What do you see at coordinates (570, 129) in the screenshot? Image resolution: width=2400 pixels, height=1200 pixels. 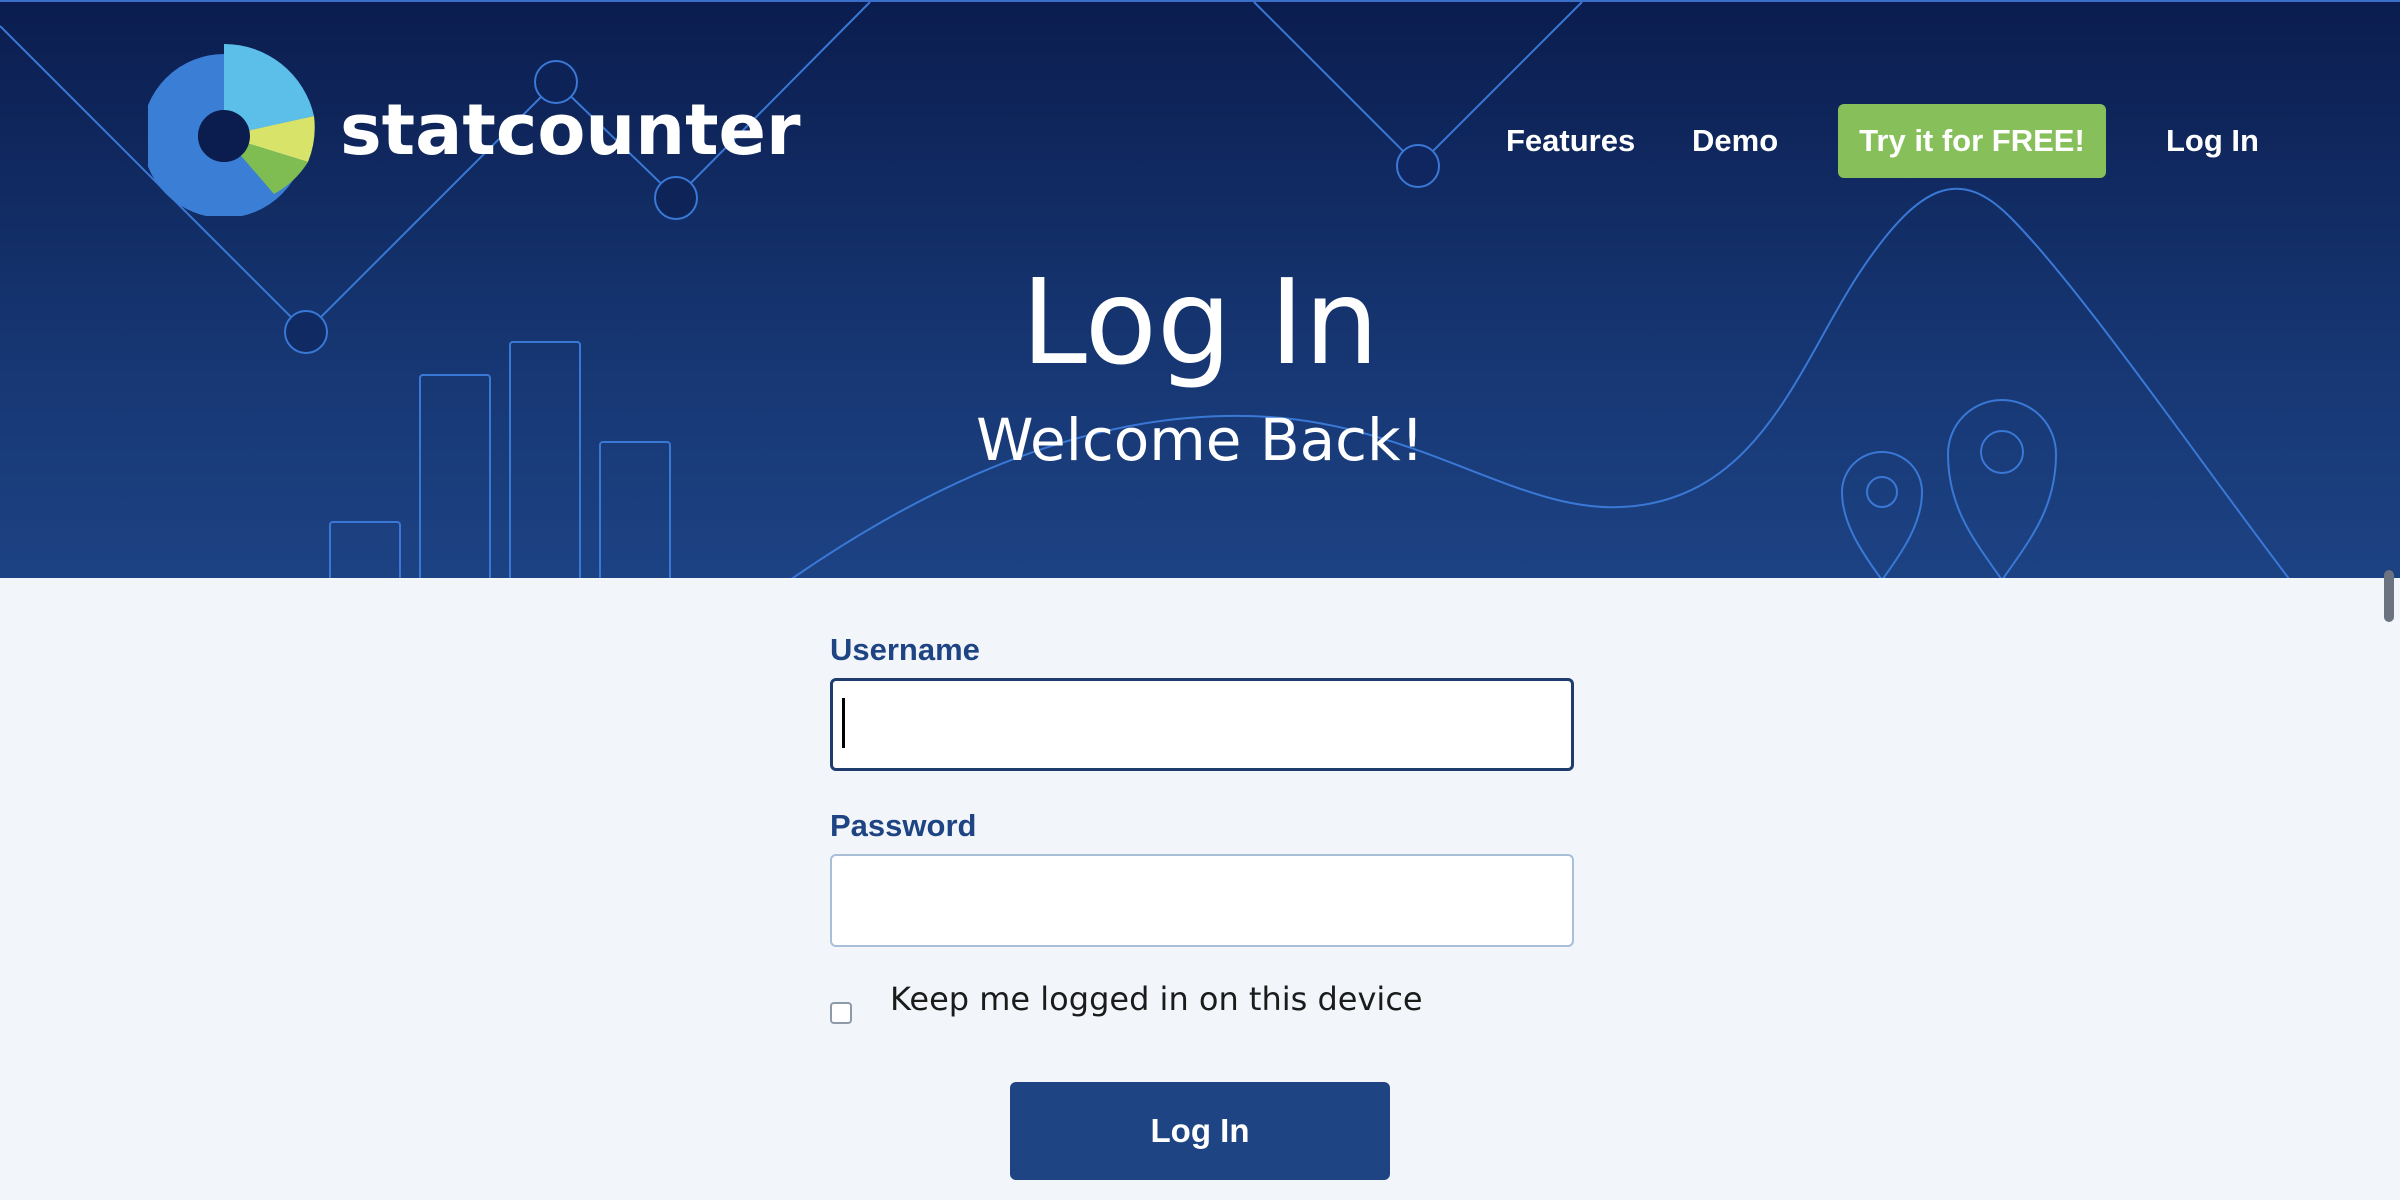 I see `brand-name: statcounter` at bounding box center [570, 129].